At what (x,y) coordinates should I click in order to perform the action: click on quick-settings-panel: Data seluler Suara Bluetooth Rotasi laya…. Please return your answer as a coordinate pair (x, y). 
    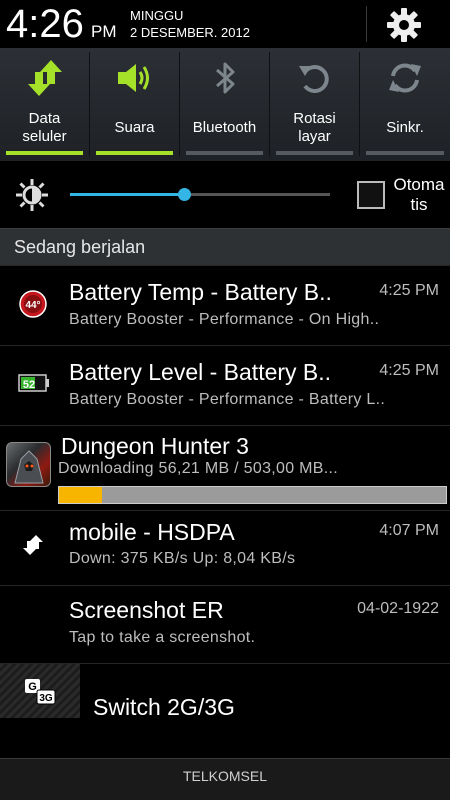
    Looking at the image, I should click on (225, 104).